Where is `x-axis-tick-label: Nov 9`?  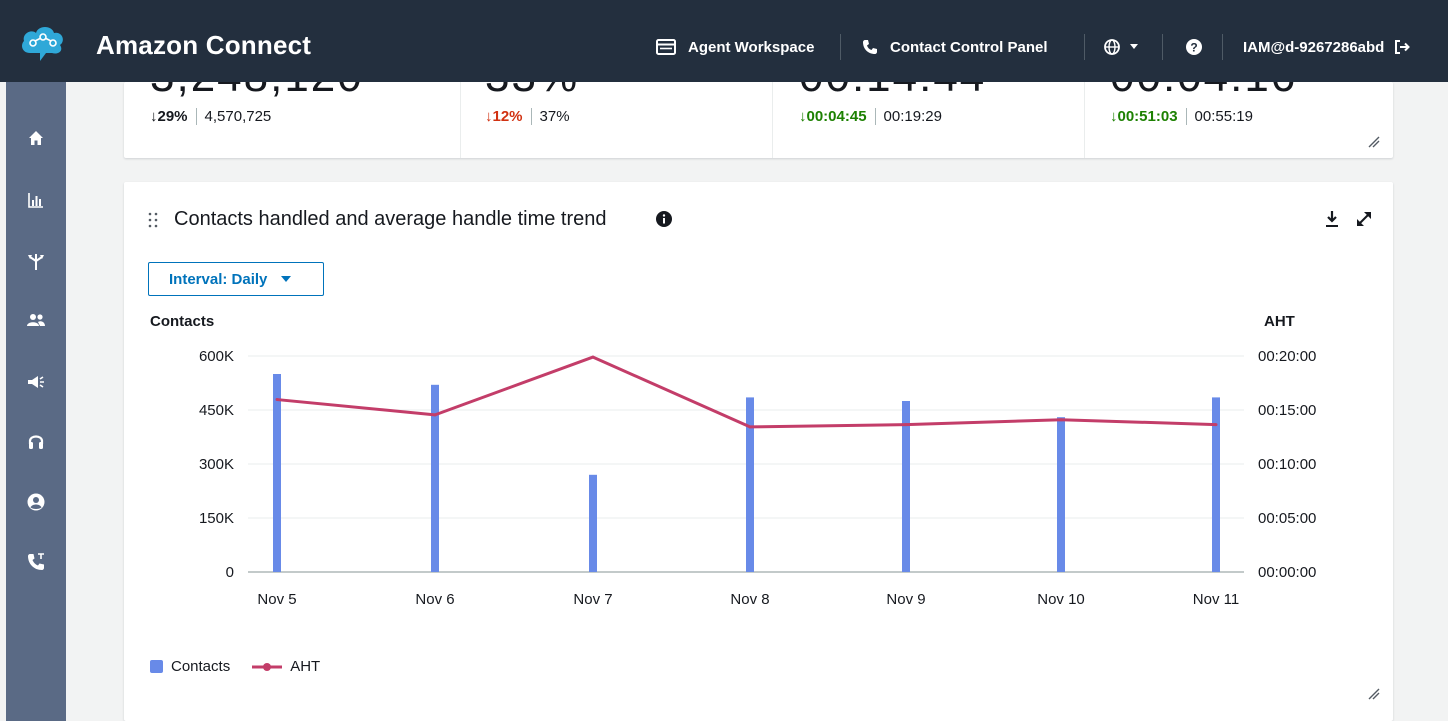 x-axis-tick-label: Nov 9 is located at coordinates (905, 599).